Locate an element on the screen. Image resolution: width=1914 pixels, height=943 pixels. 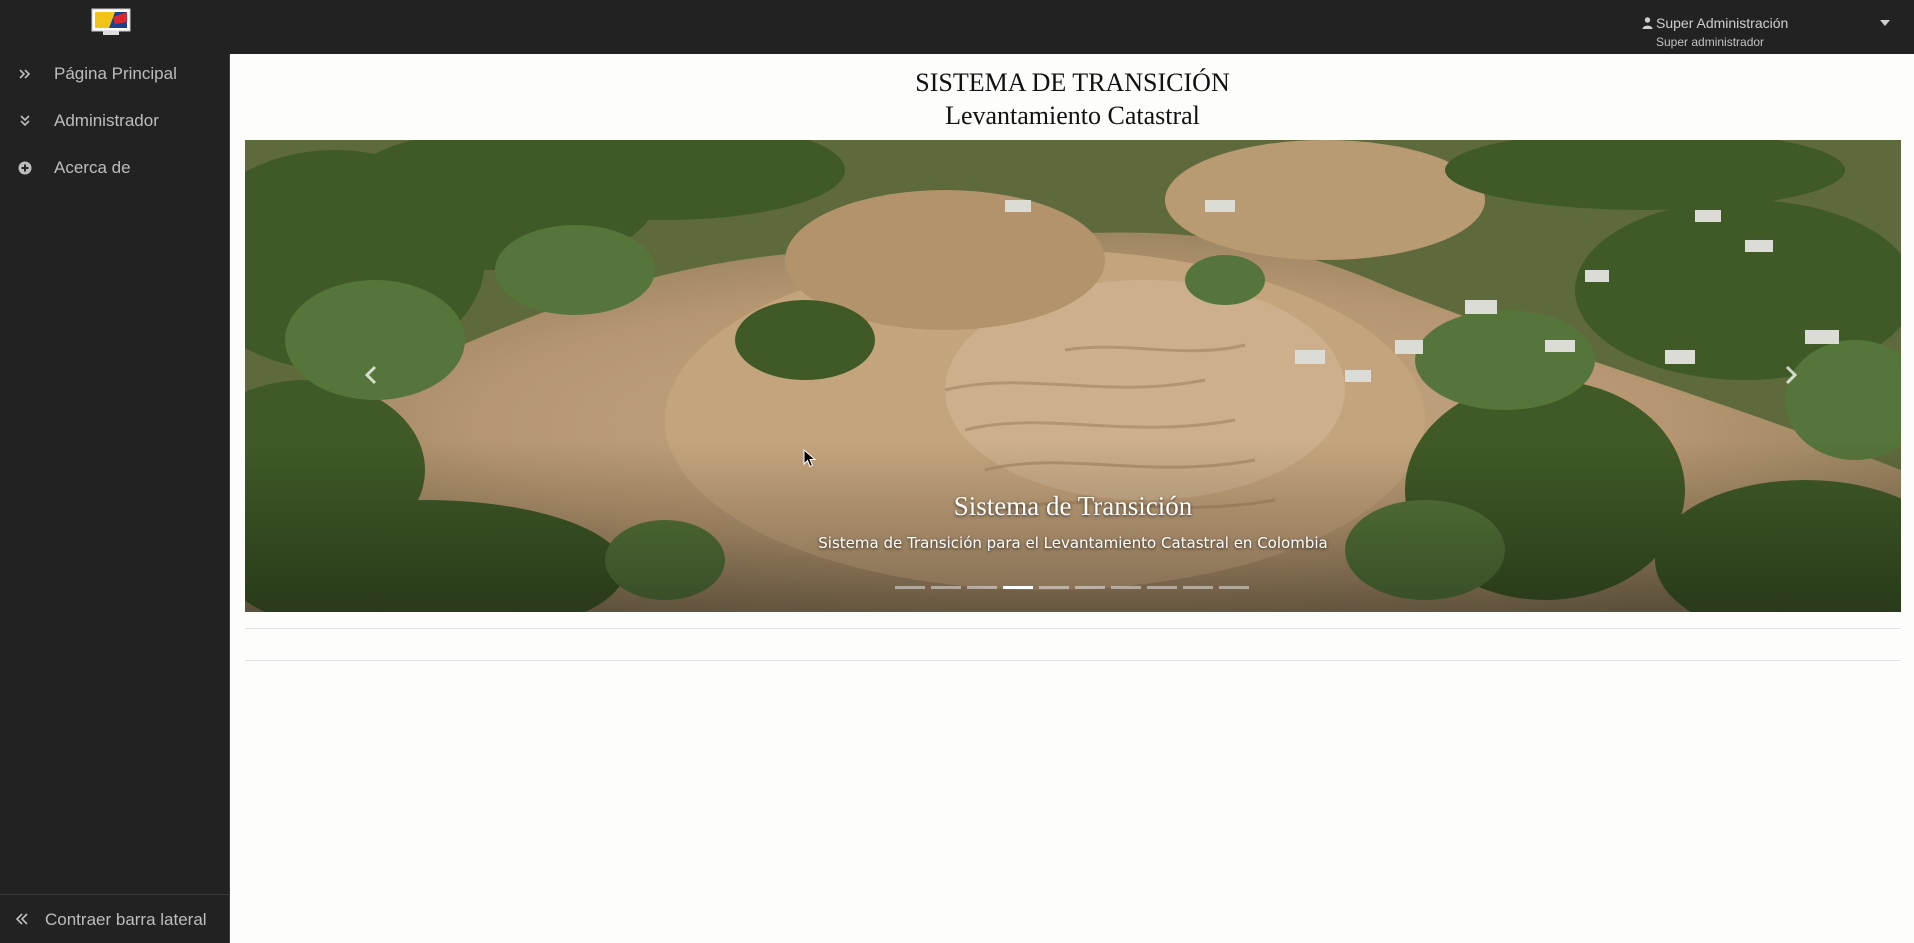
user-name-label: Super Administración is located at coordinates (1722, 23).